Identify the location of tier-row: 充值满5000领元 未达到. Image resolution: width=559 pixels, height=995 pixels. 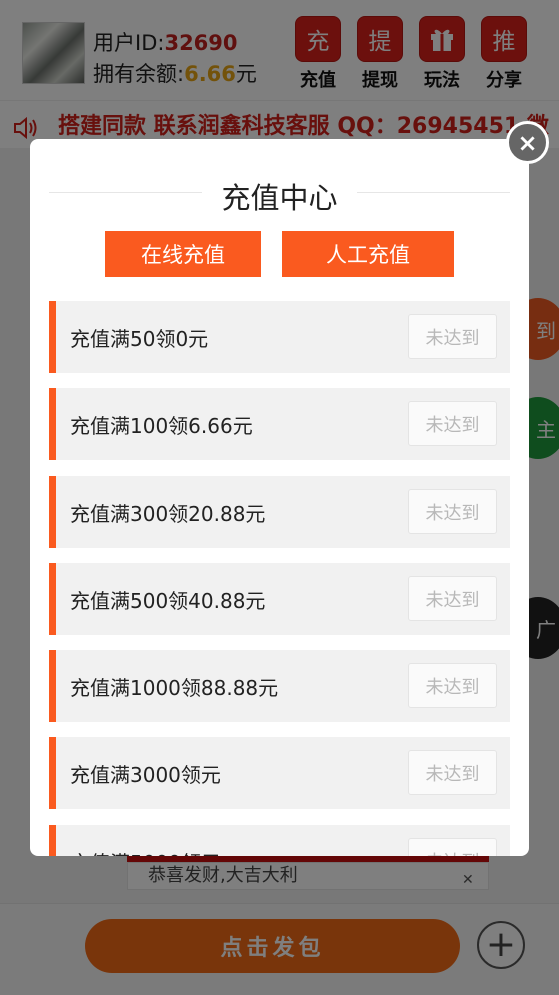
(279, 840).